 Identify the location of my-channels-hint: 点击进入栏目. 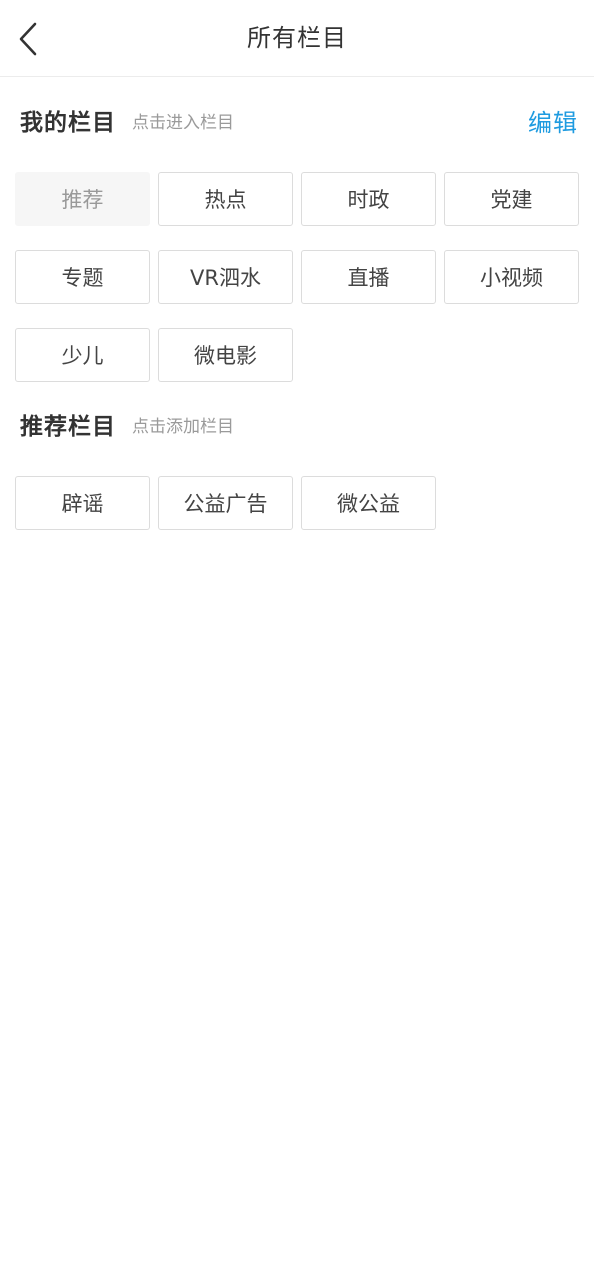
(183, 122).